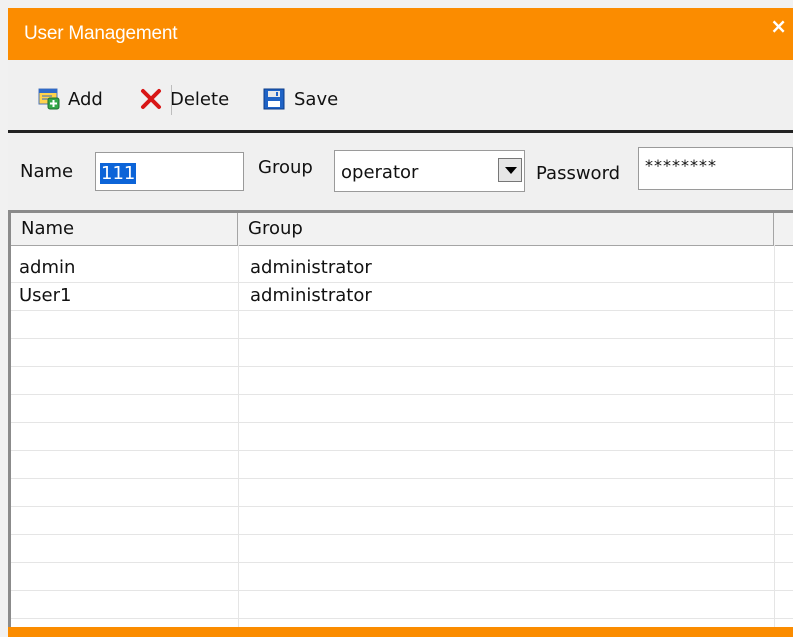 The width and height of the screenshot is (793, 637). What do you see at coordinates (402, 268) in the screenshot?
I see `table-row: admin administrator` at bounding box center [402, 268].